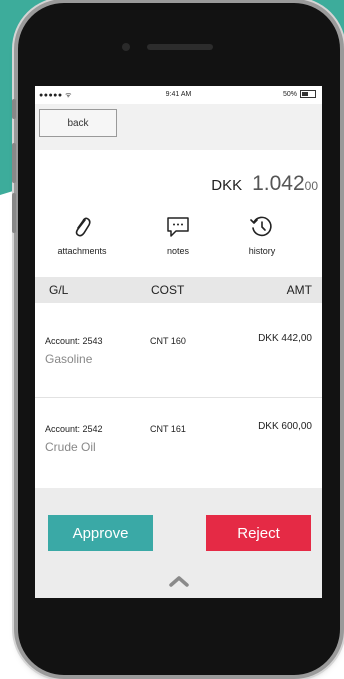 This screenshot has height=679, width=344. Describe the element at coordinates (14, 109) in the screenshot. I see `mute-switch` at that location.